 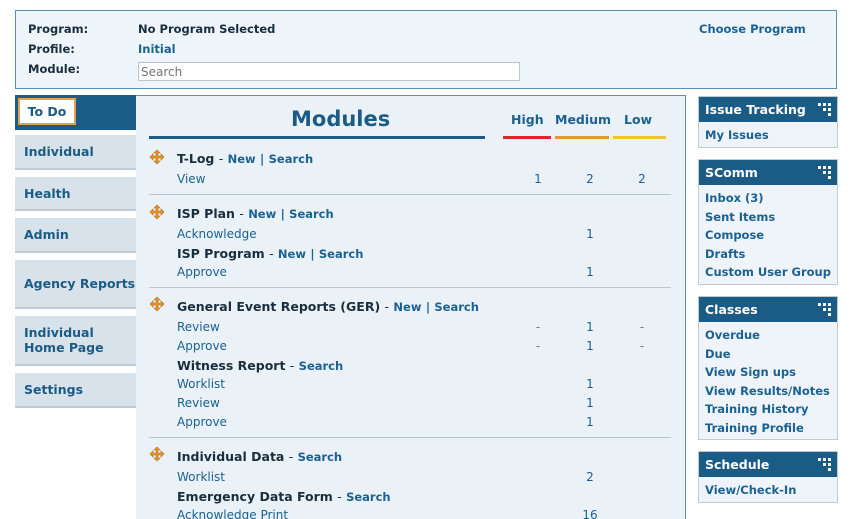 I want to click on section-divider, so click(x=410, y=194).